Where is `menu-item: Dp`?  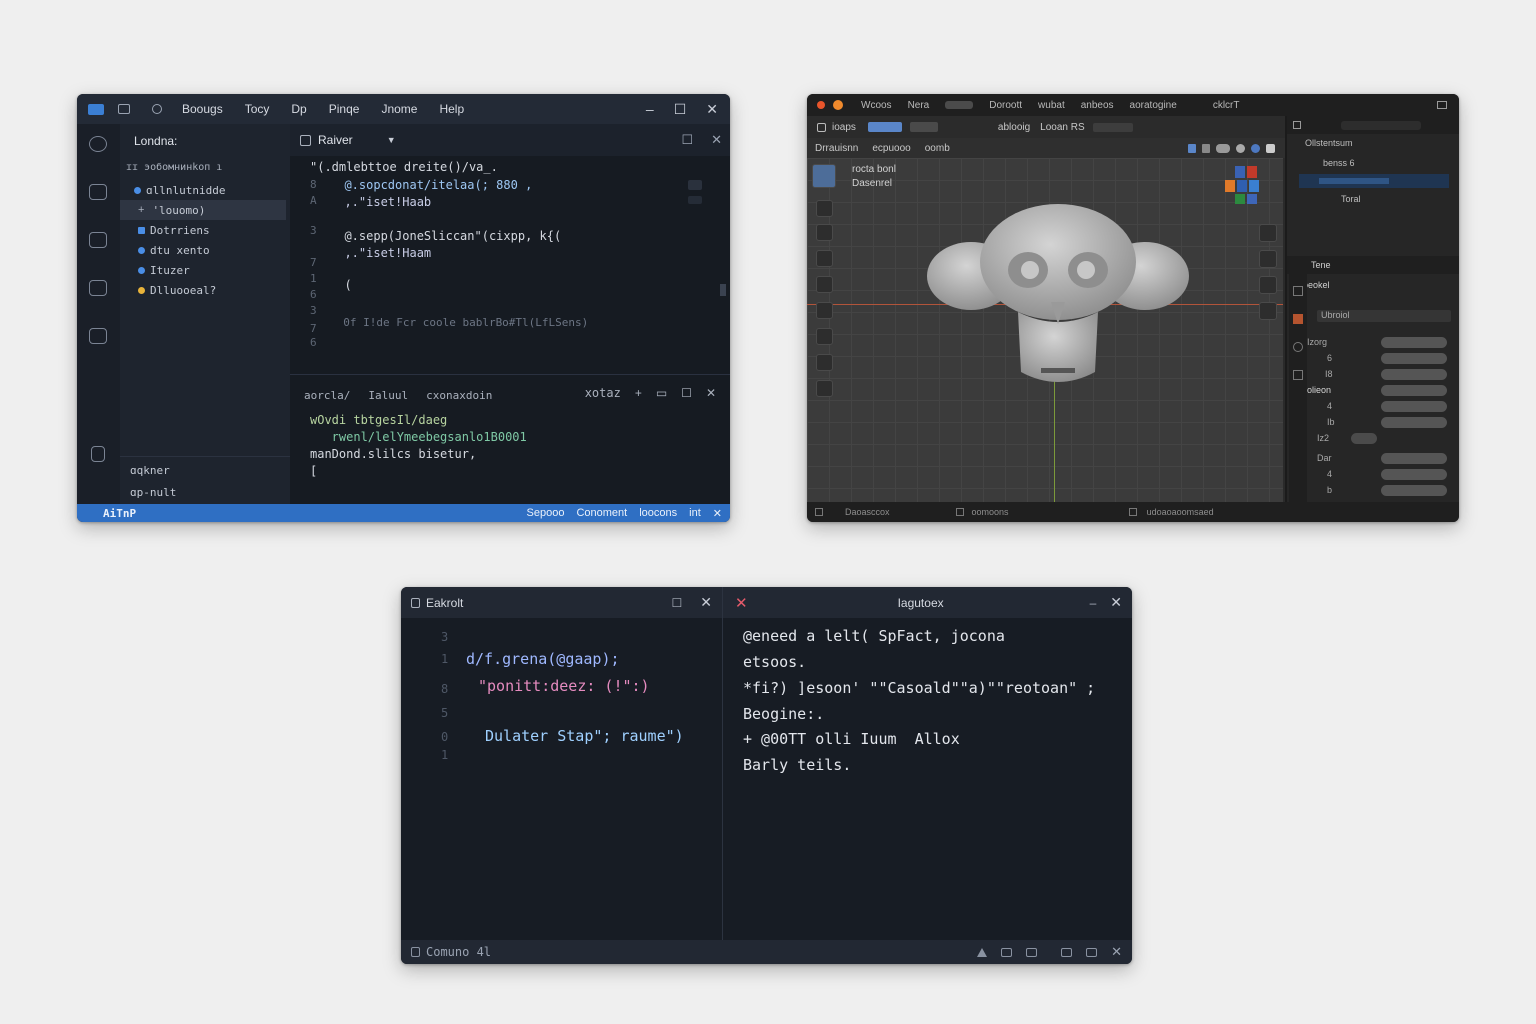 menu-item: Dp is located at coordinates (298, 109).